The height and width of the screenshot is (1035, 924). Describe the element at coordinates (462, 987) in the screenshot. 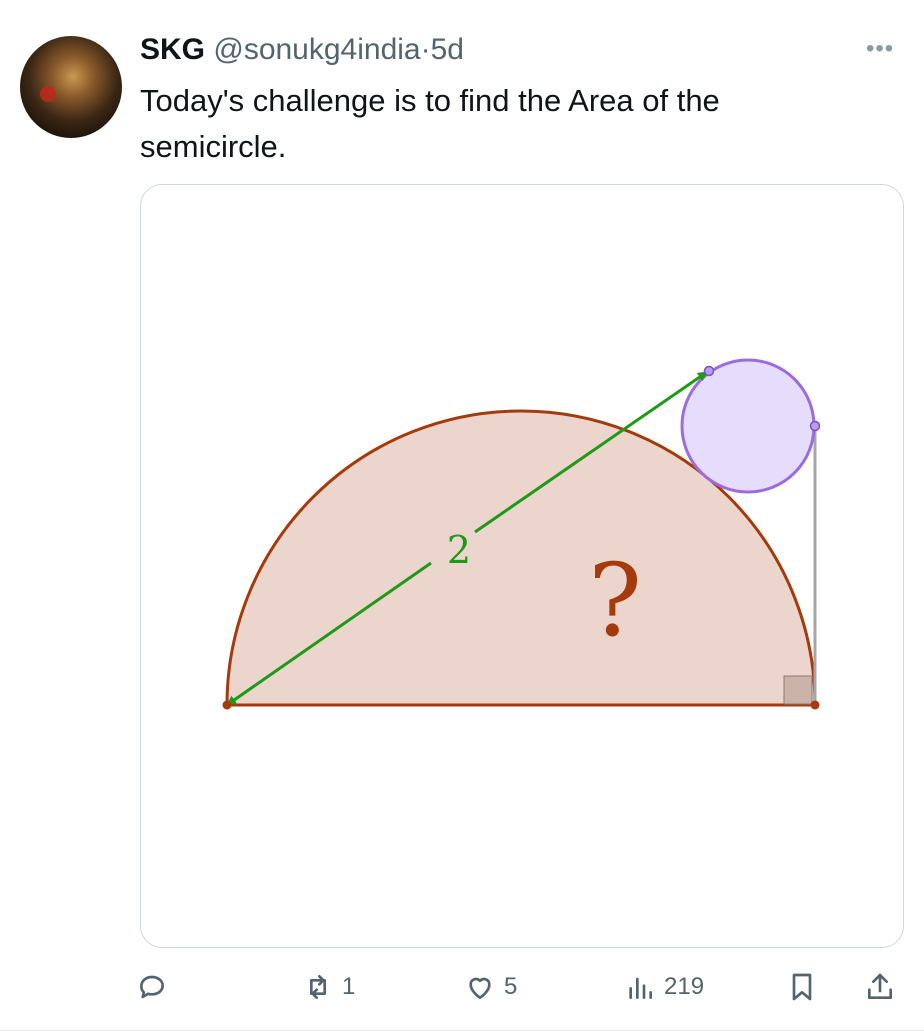

I see `action-bar: 1 5 219` at that location.